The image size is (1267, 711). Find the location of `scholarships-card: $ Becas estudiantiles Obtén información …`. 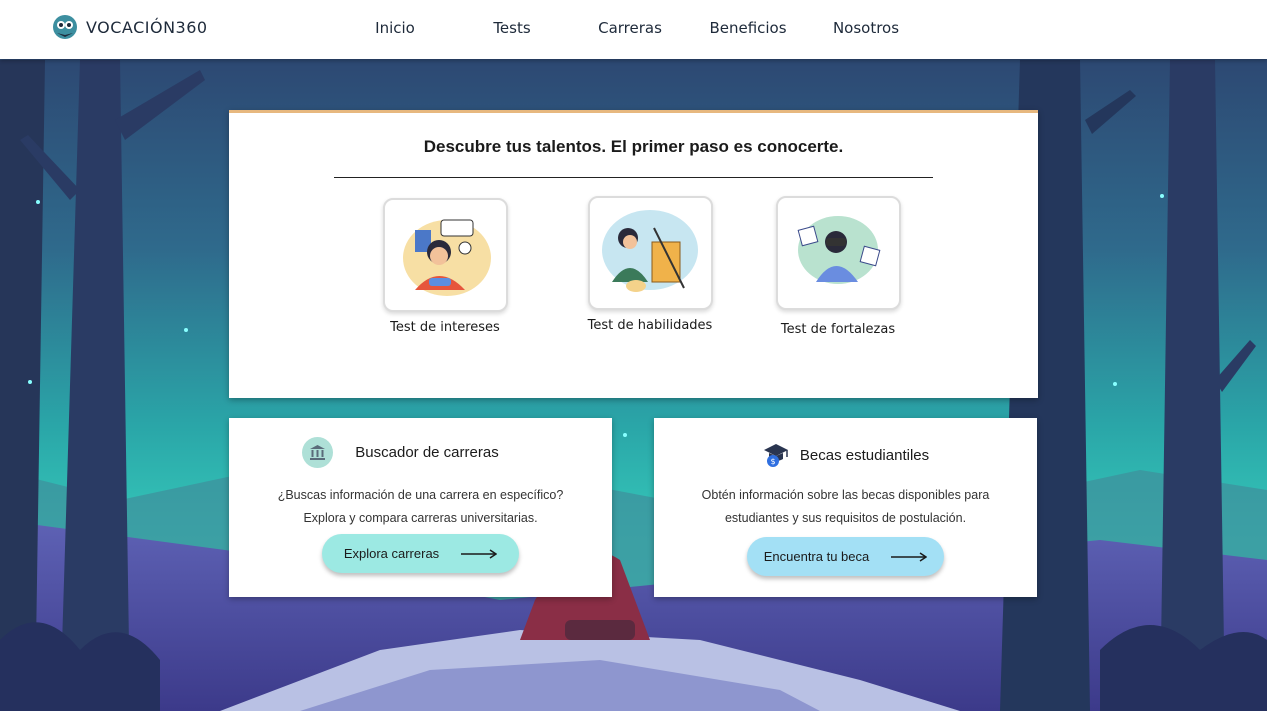

scholarships-card: $ Becas estudiantiles Obtén información … is located at coordinates (845, 507).